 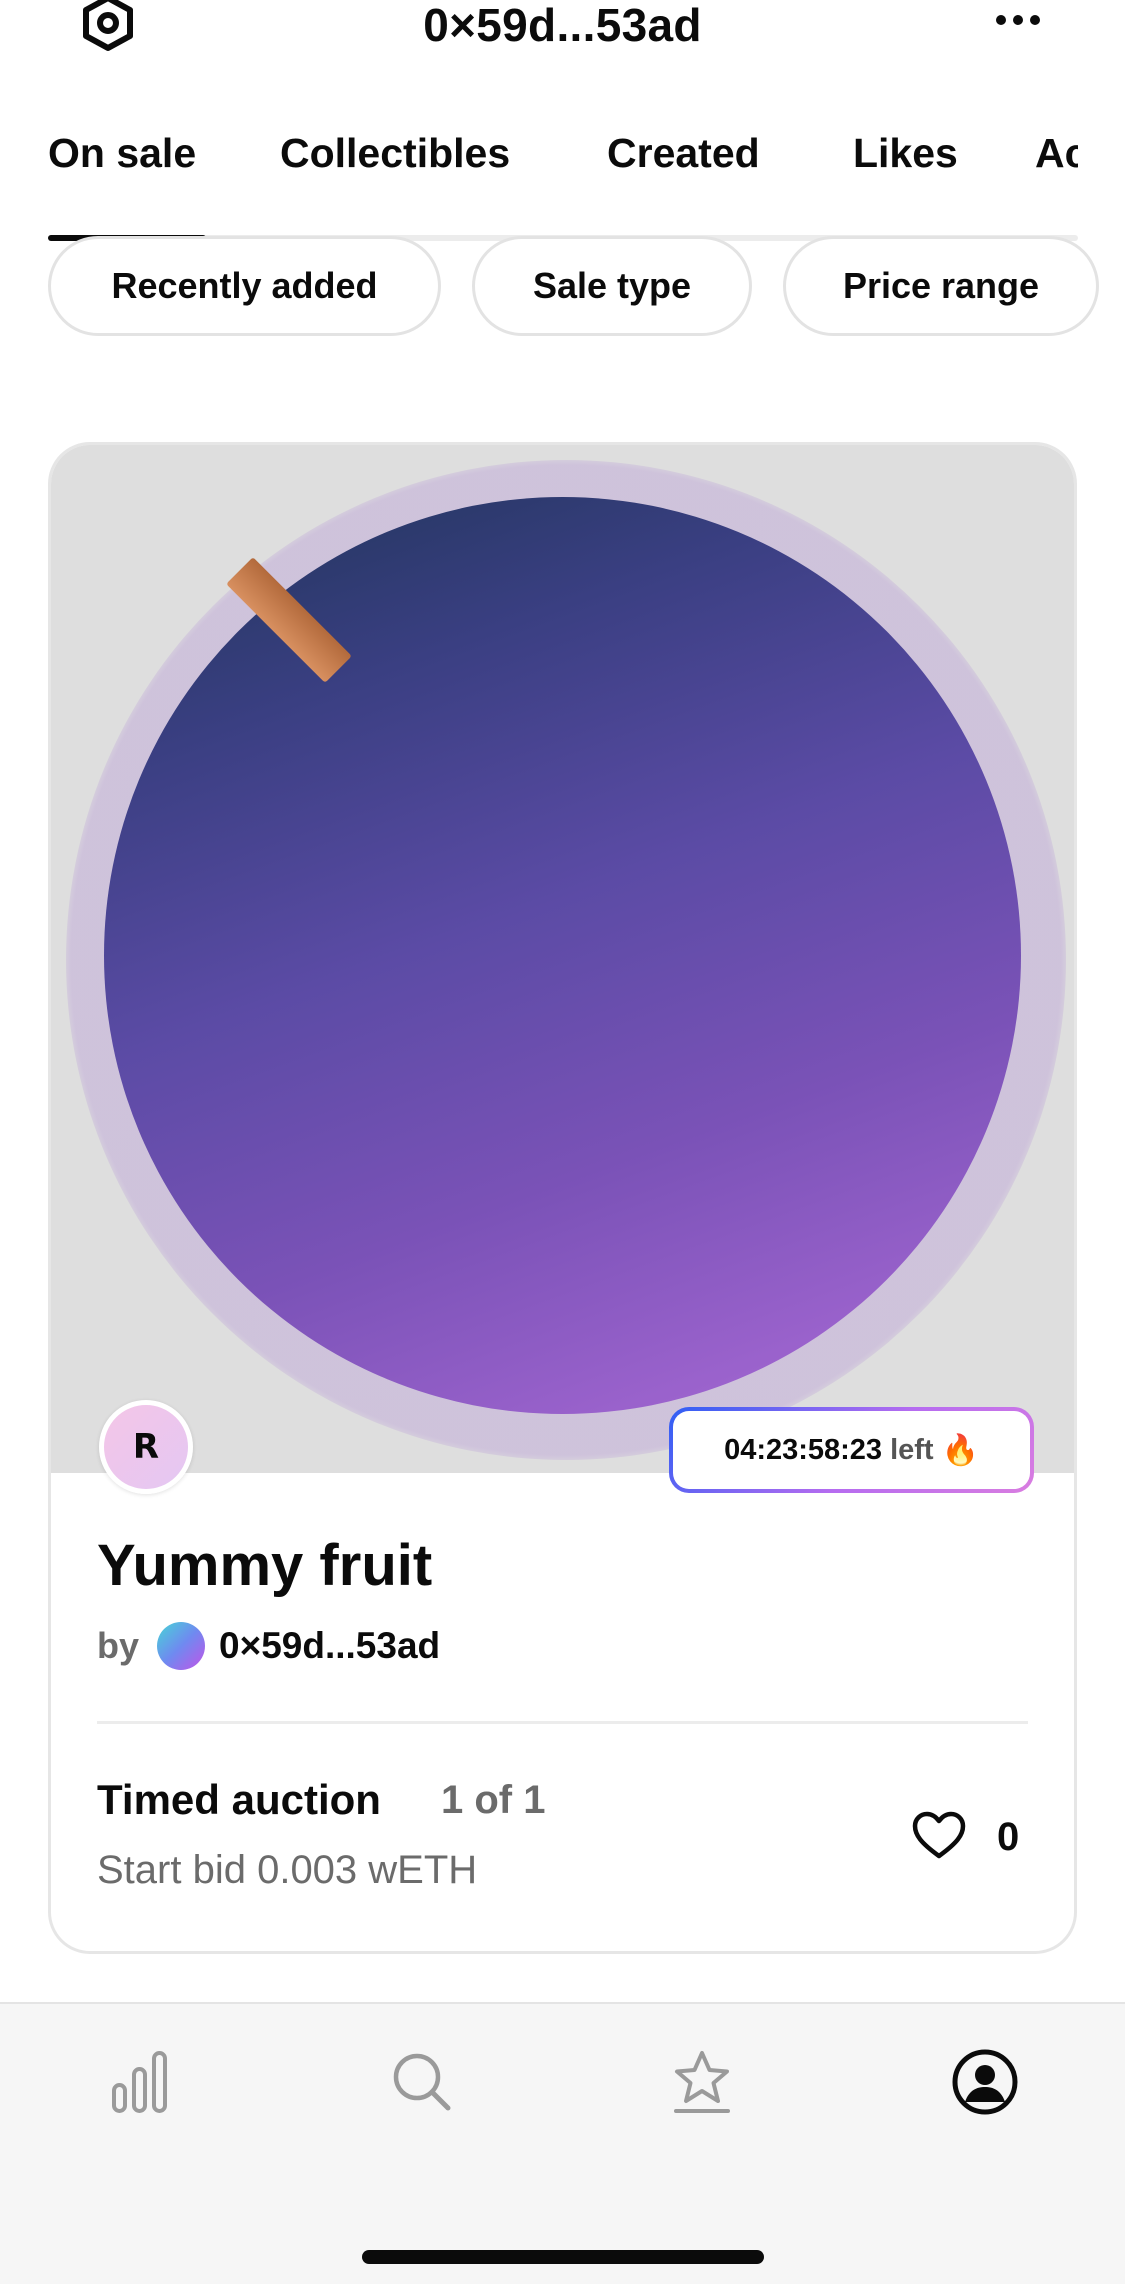 What do you see at coordinates (941, 286) in the screenshot?
I see `filter-price-range: Price range` at bounding box center [941, 286].